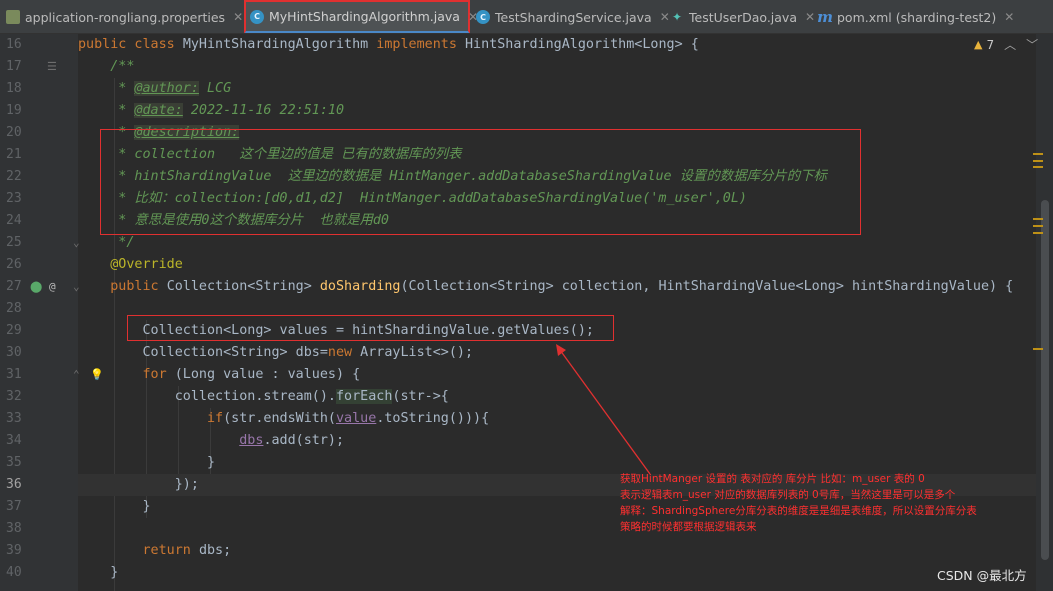  I want to click on watermark: CSDN @最北方, so click(982, 575).